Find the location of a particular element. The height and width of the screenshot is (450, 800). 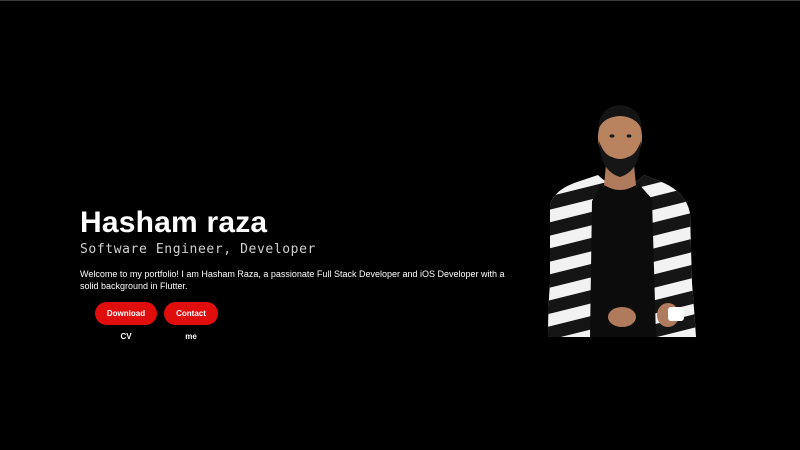

hero-role: Software Engineer, Developer is located at coordinates (198, 249).